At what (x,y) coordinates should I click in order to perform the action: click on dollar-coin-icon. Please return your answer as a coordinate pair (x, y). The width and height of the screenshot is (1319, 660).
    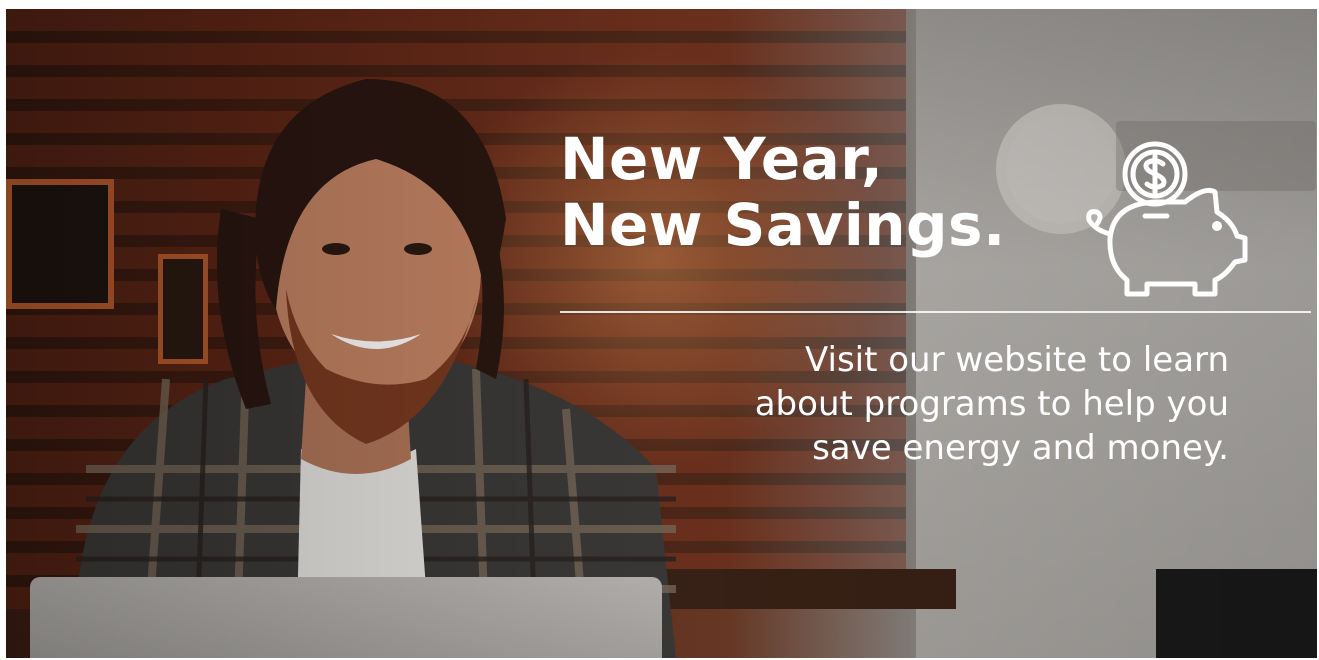
    Looking at the image, I should click on (1155, 174).